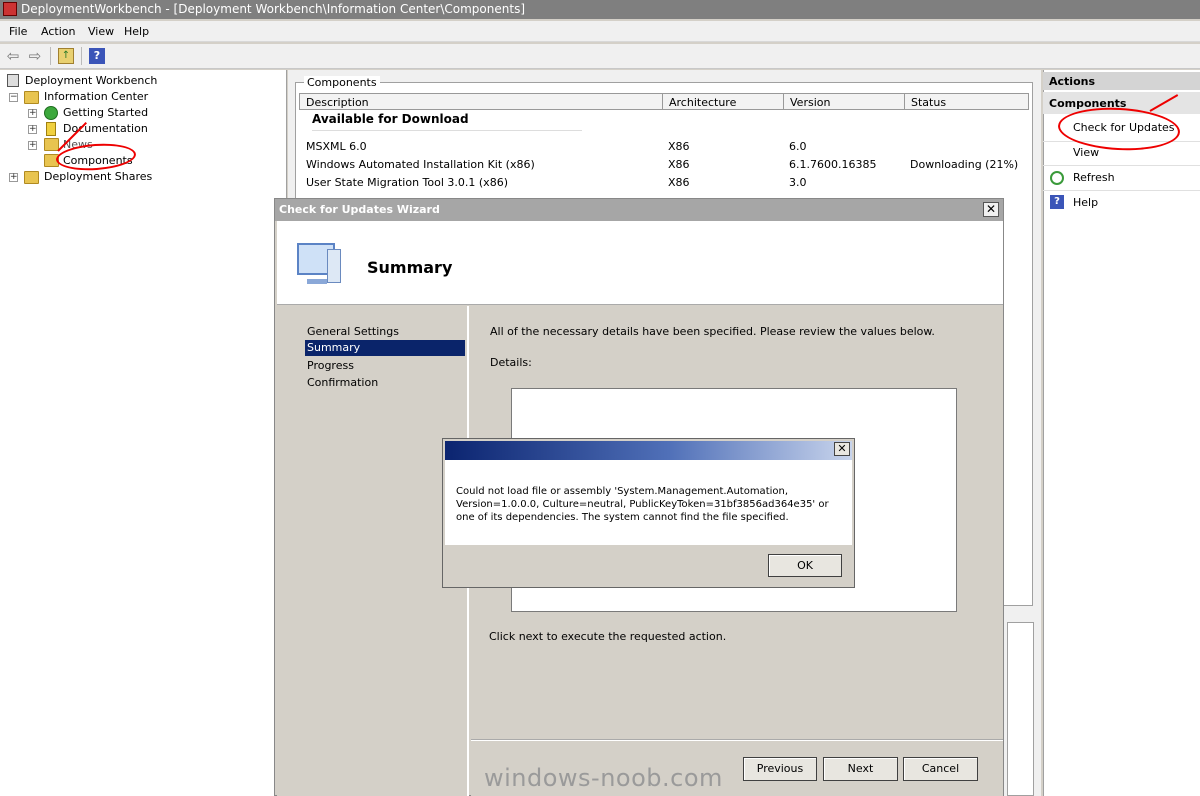 The image size is (1200, 796). What do you see at coordinates (390, 119) in the screenshot?
I see `list-group-title: Available for Download` at bounding box center [390, 119].